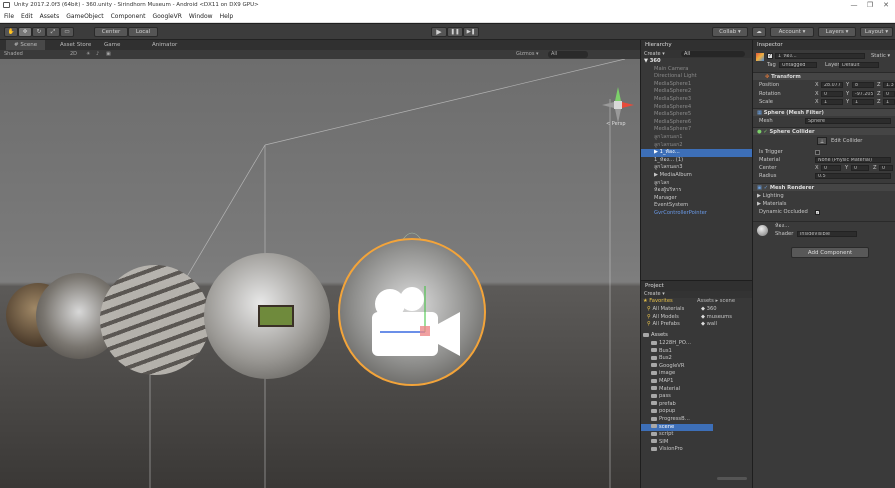 The image size is (895, 488). What do you see at coordinates (166, 16) in the screenshot?
I see `menu-googlevr: GoogleVR` at bounding box center [166, 16].